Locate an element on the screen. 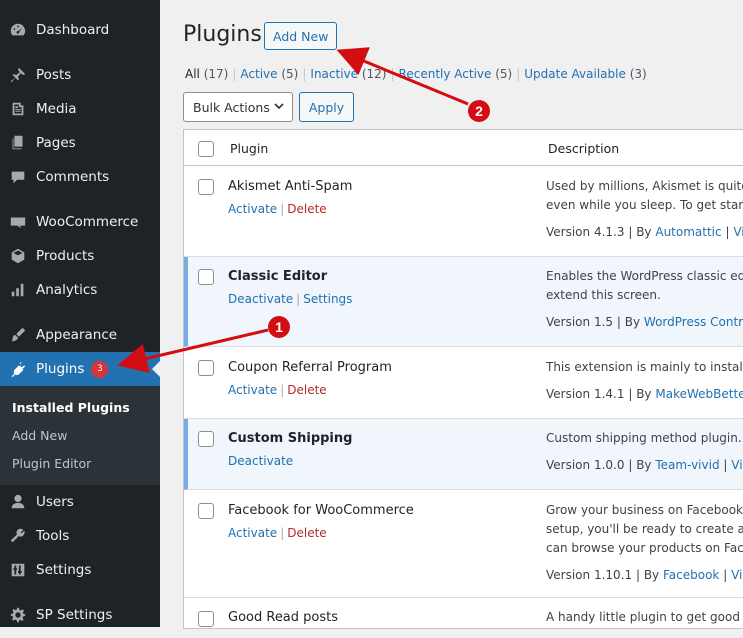 This screenshot has width=743, height=638. sidebar-item-label: WooCommerce is located at coordinates (87, 222).